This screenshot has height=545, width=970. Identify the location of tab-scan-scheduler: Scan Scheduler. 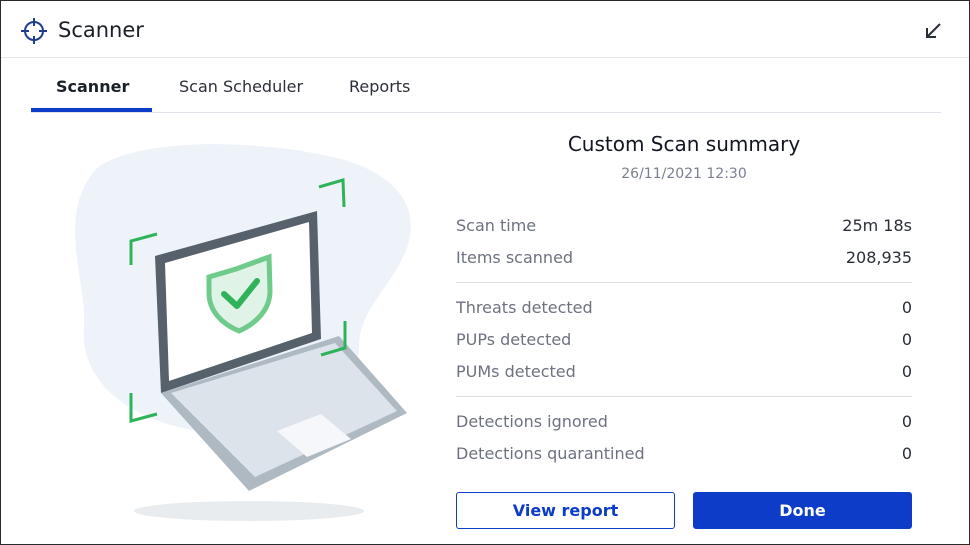
(241, 86).